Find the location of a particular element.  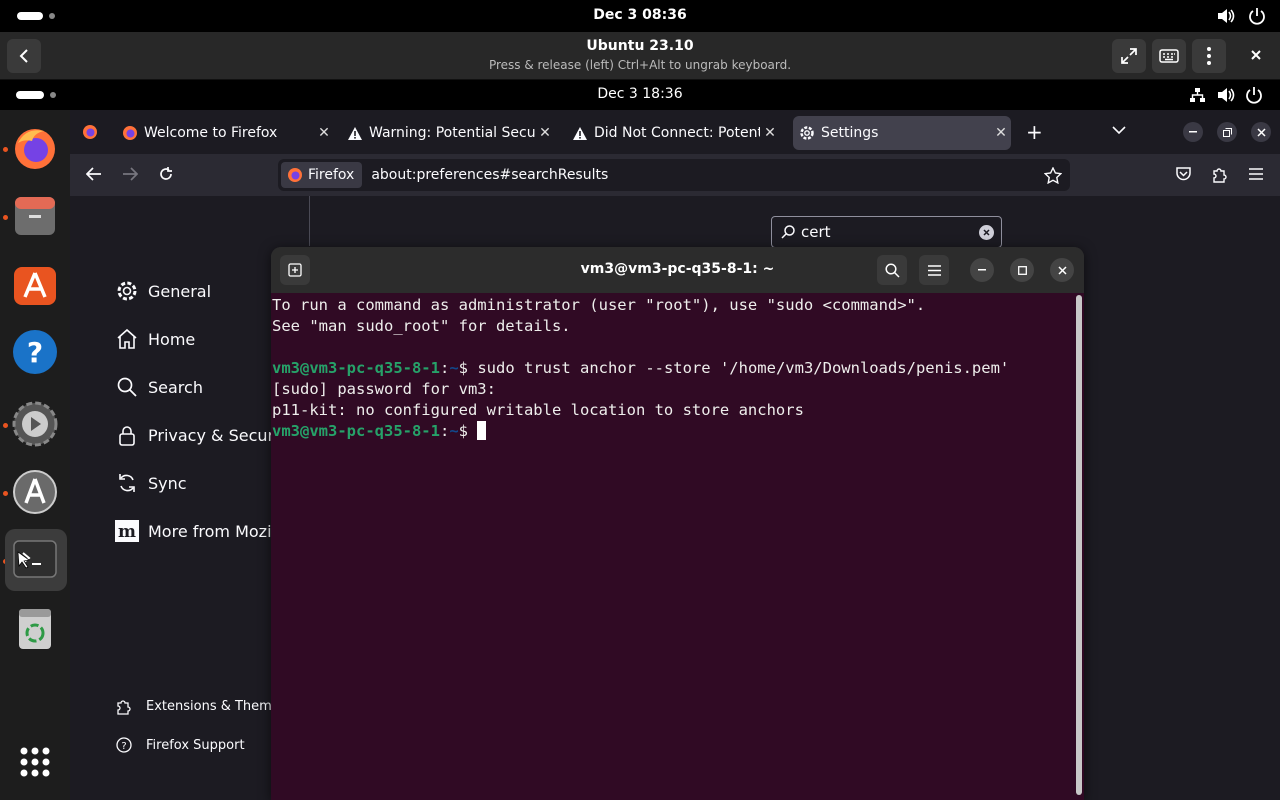

close-window-button is located at coordinates (1261, 132).